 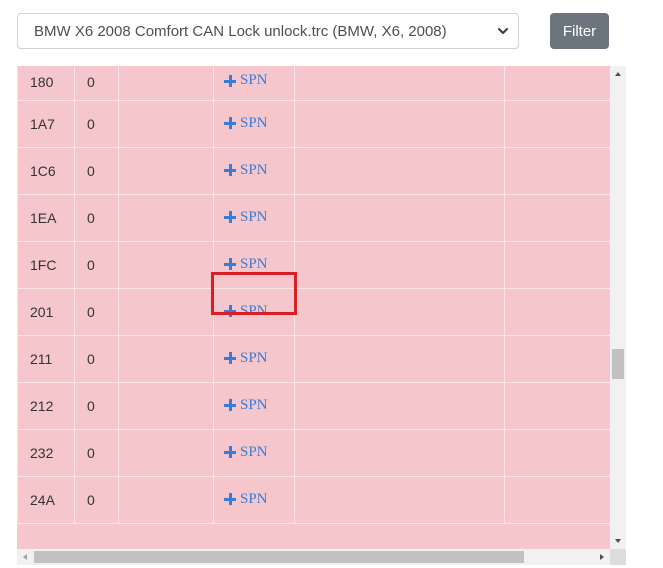 What do you see at coordinates (46, 406) in the screenshot?
I see `row-id-cell: 212` at bounding box center [46, 406].